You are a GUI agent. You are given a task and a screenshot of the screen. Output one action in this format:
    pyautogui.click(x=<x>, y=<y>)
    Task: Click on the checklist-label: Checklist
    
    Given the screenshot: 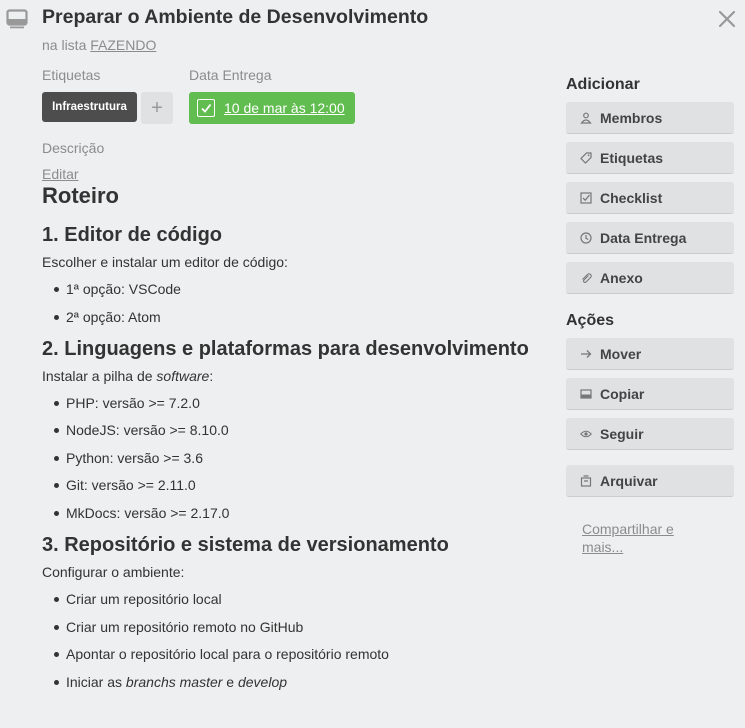 What is the action you would take?
    pyautogui.click(x=631, y=197)
    